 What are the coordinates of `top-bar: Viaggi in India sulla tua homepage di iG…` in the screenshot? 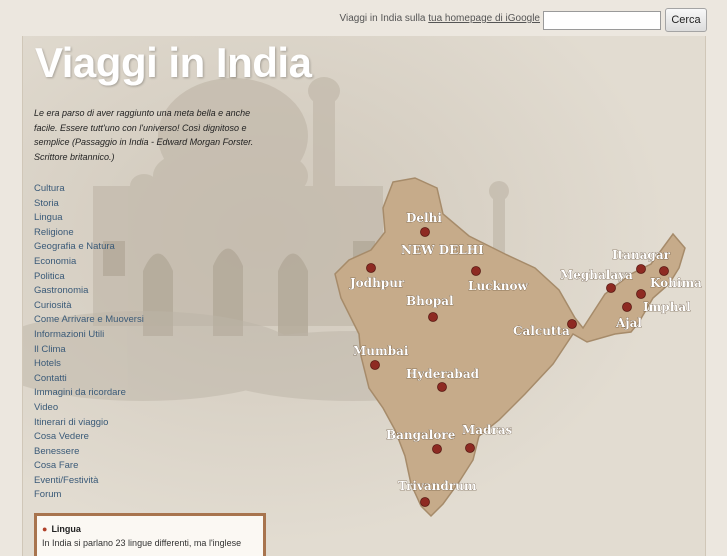 It's located at (363, 18).